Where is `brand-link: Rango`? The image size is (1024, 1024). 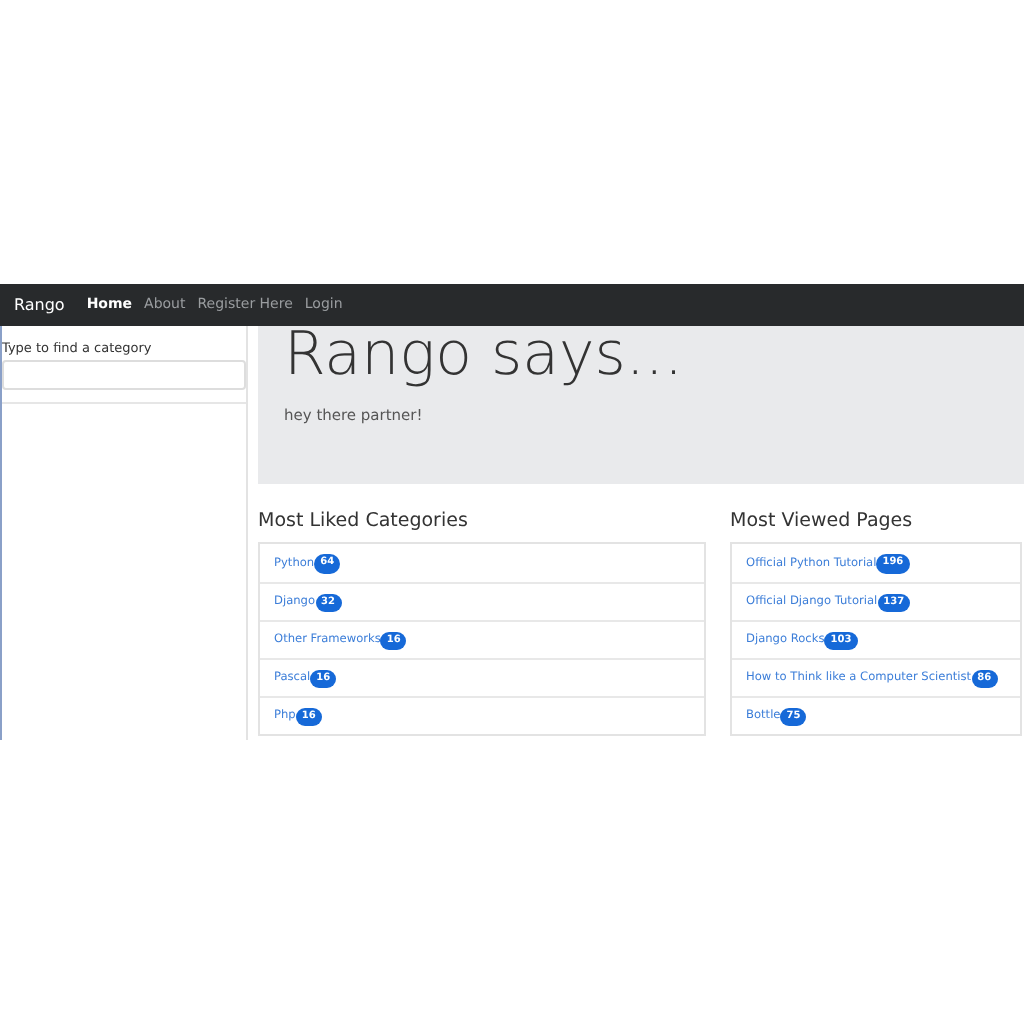 brand-link: Rango is located at coordinates (39, 305).